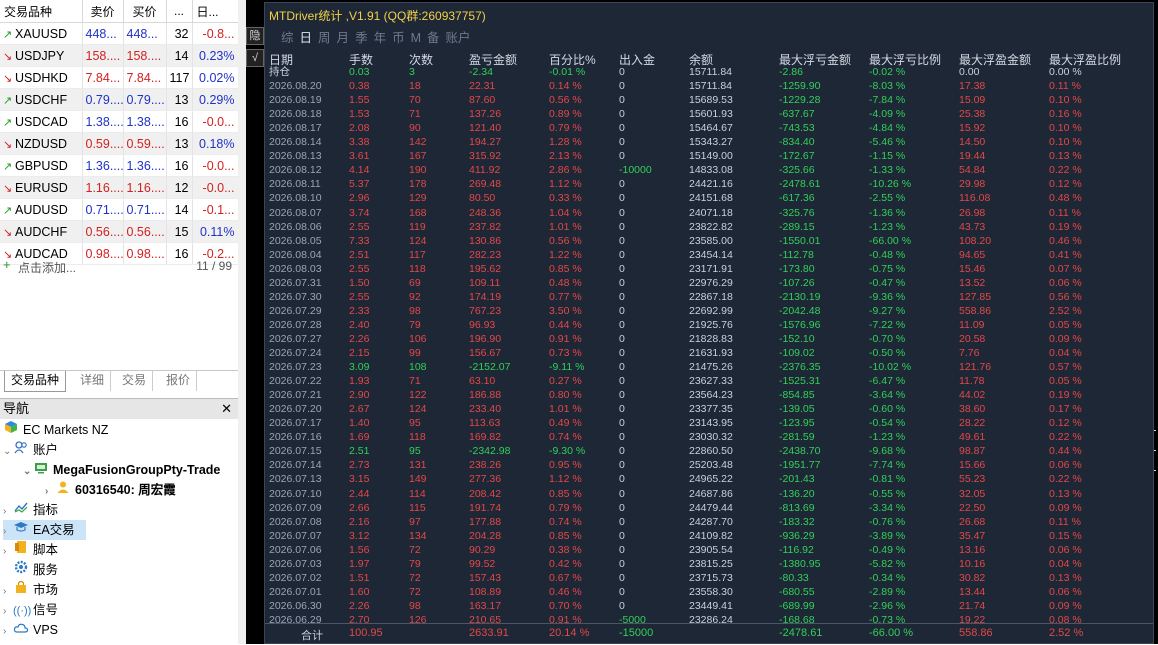  I want to click on check-button: √, so click(255, 58).